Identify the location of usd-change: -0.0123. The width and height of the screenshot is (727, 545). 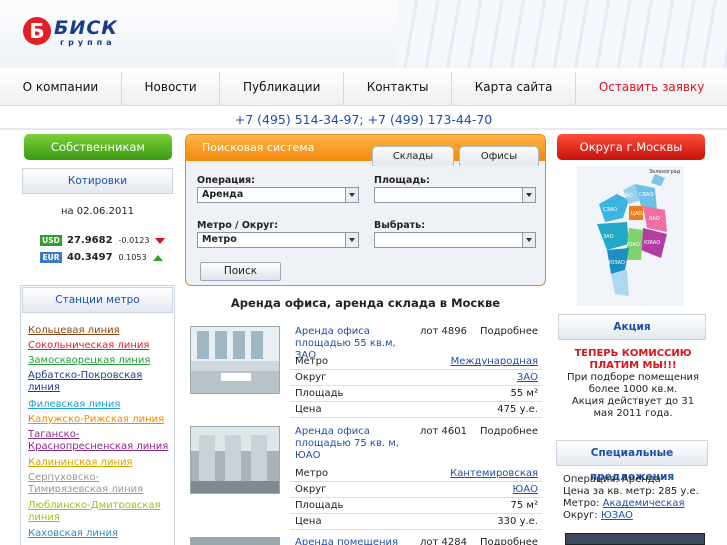
(134, 240).